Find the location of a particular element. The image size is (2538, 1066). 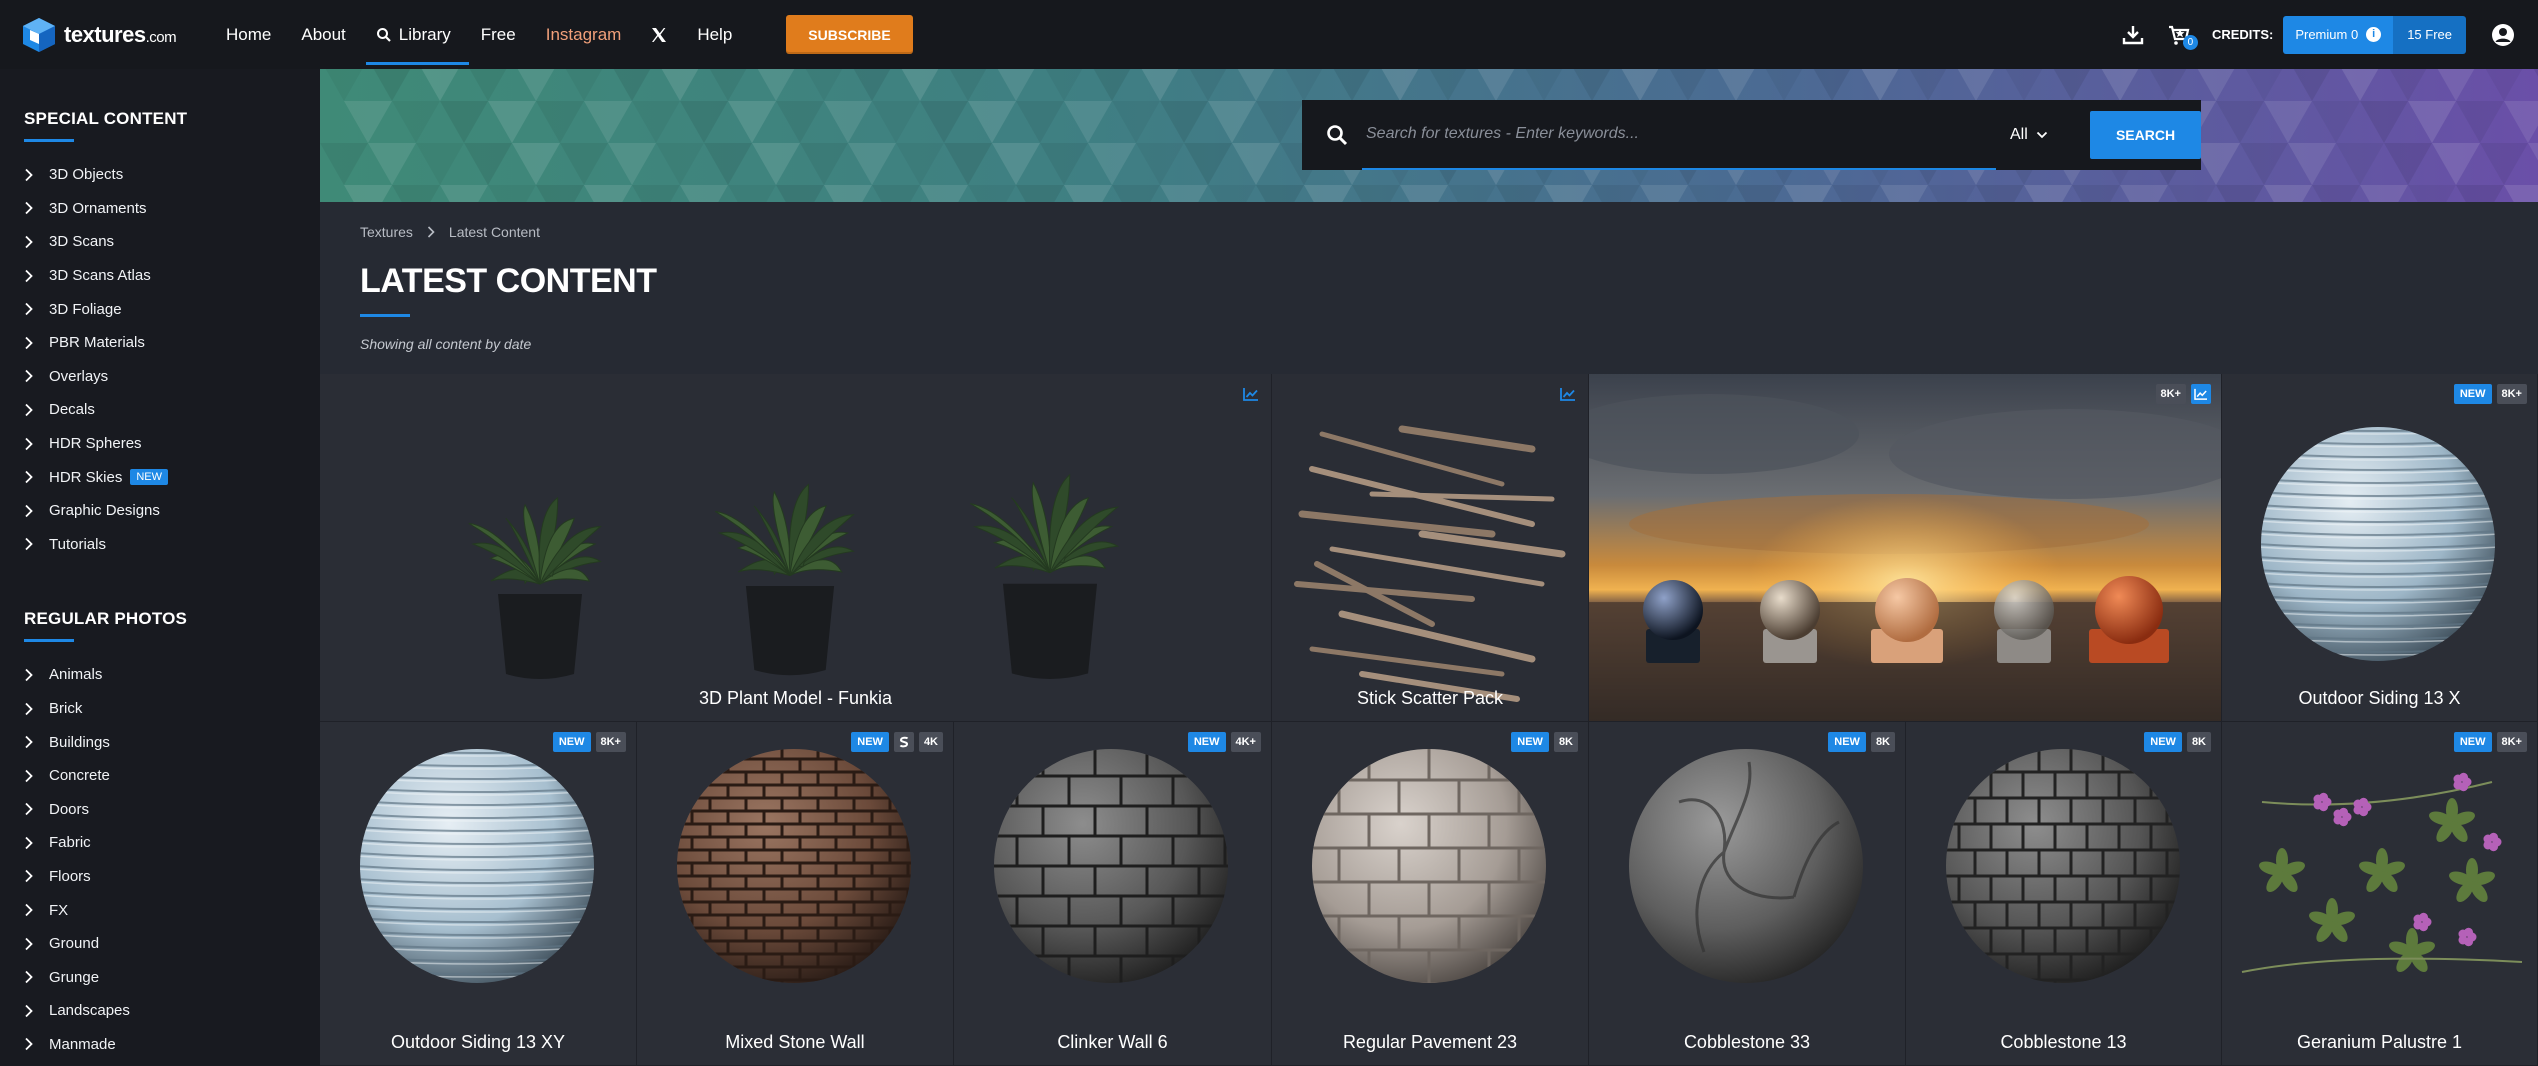

sidebar-item-label: 3D Scans Atlas is located at coordinates (100, 276).